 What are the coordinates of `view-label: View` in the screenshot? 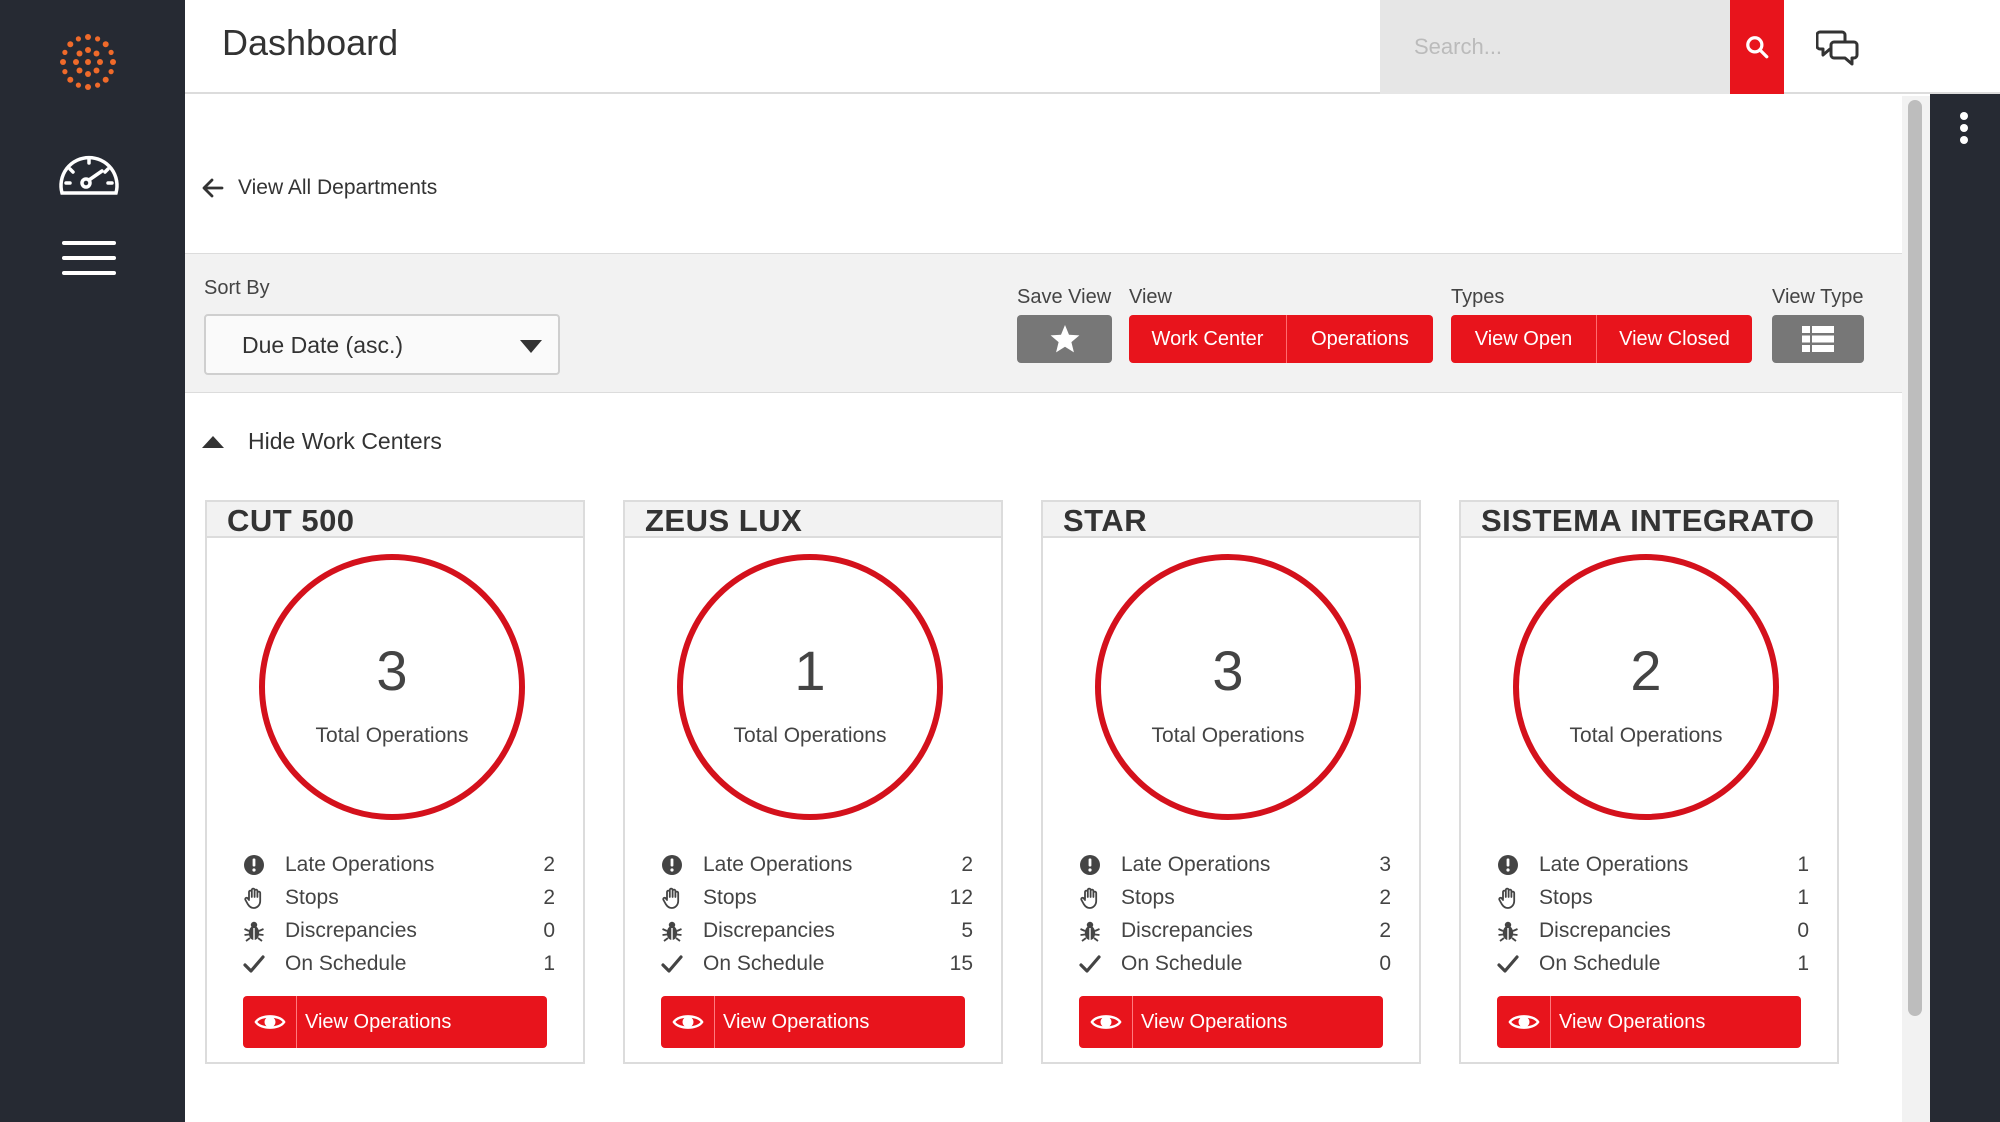 It's located at (1150, 297).